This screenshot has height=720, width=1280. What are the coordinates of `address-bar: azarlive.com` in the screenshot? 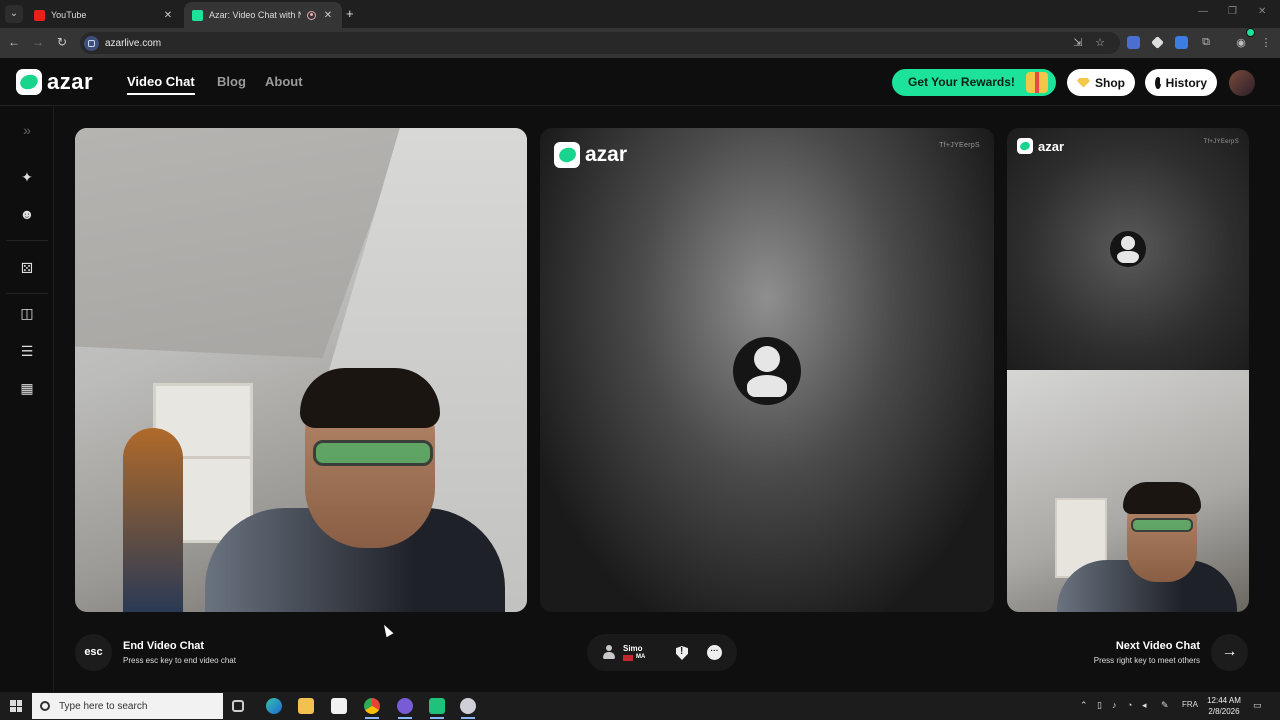 It's located at (600, 43).